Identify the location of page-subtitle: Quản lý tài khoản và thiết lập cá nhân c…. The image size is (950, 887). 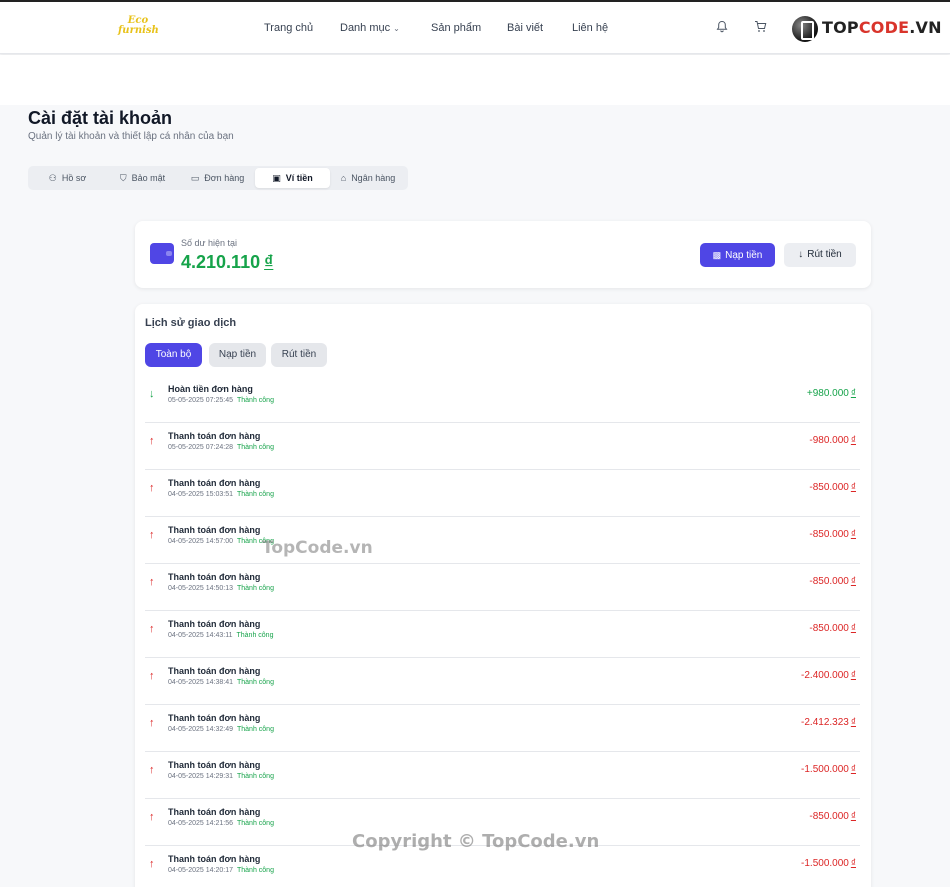
(131, 136).